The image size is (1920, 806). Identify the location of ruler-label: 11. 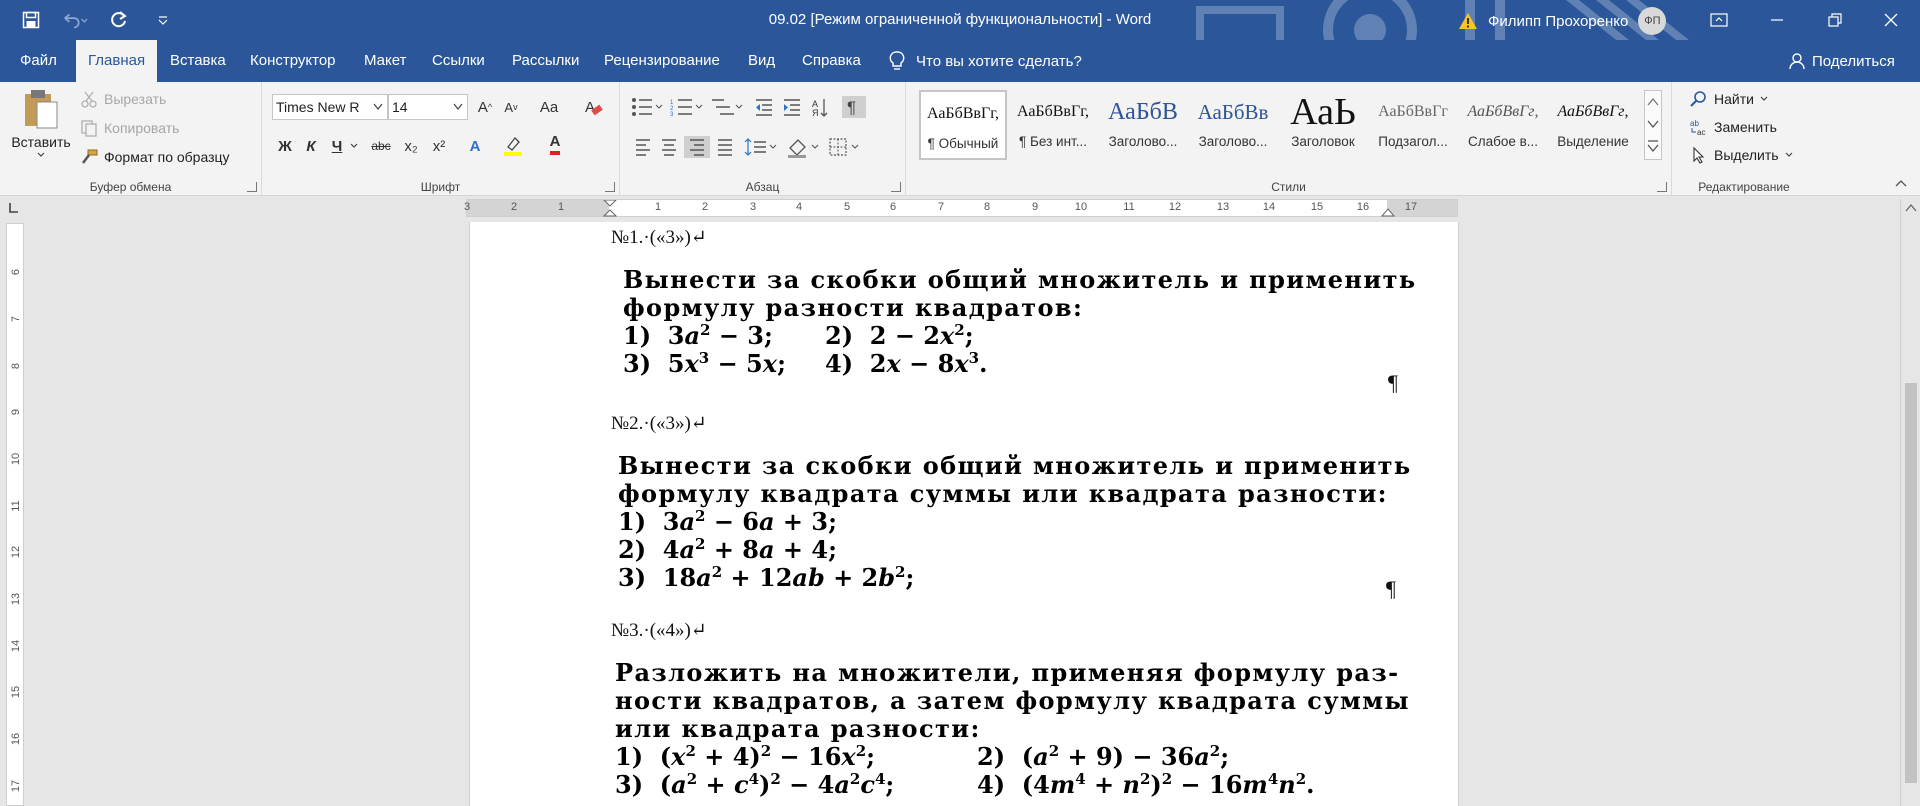
(16, 506).